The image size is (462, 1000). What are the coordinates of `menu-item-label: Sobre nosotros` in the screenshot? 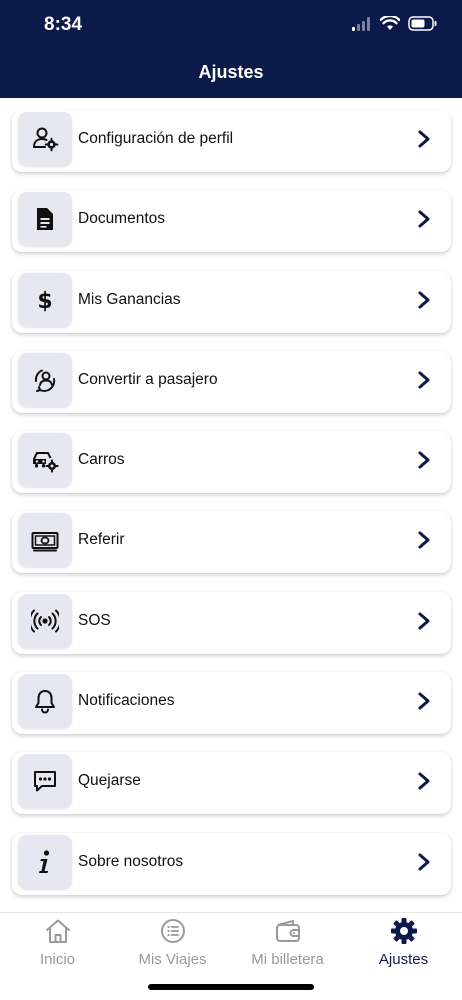 It's located at (131, 861).